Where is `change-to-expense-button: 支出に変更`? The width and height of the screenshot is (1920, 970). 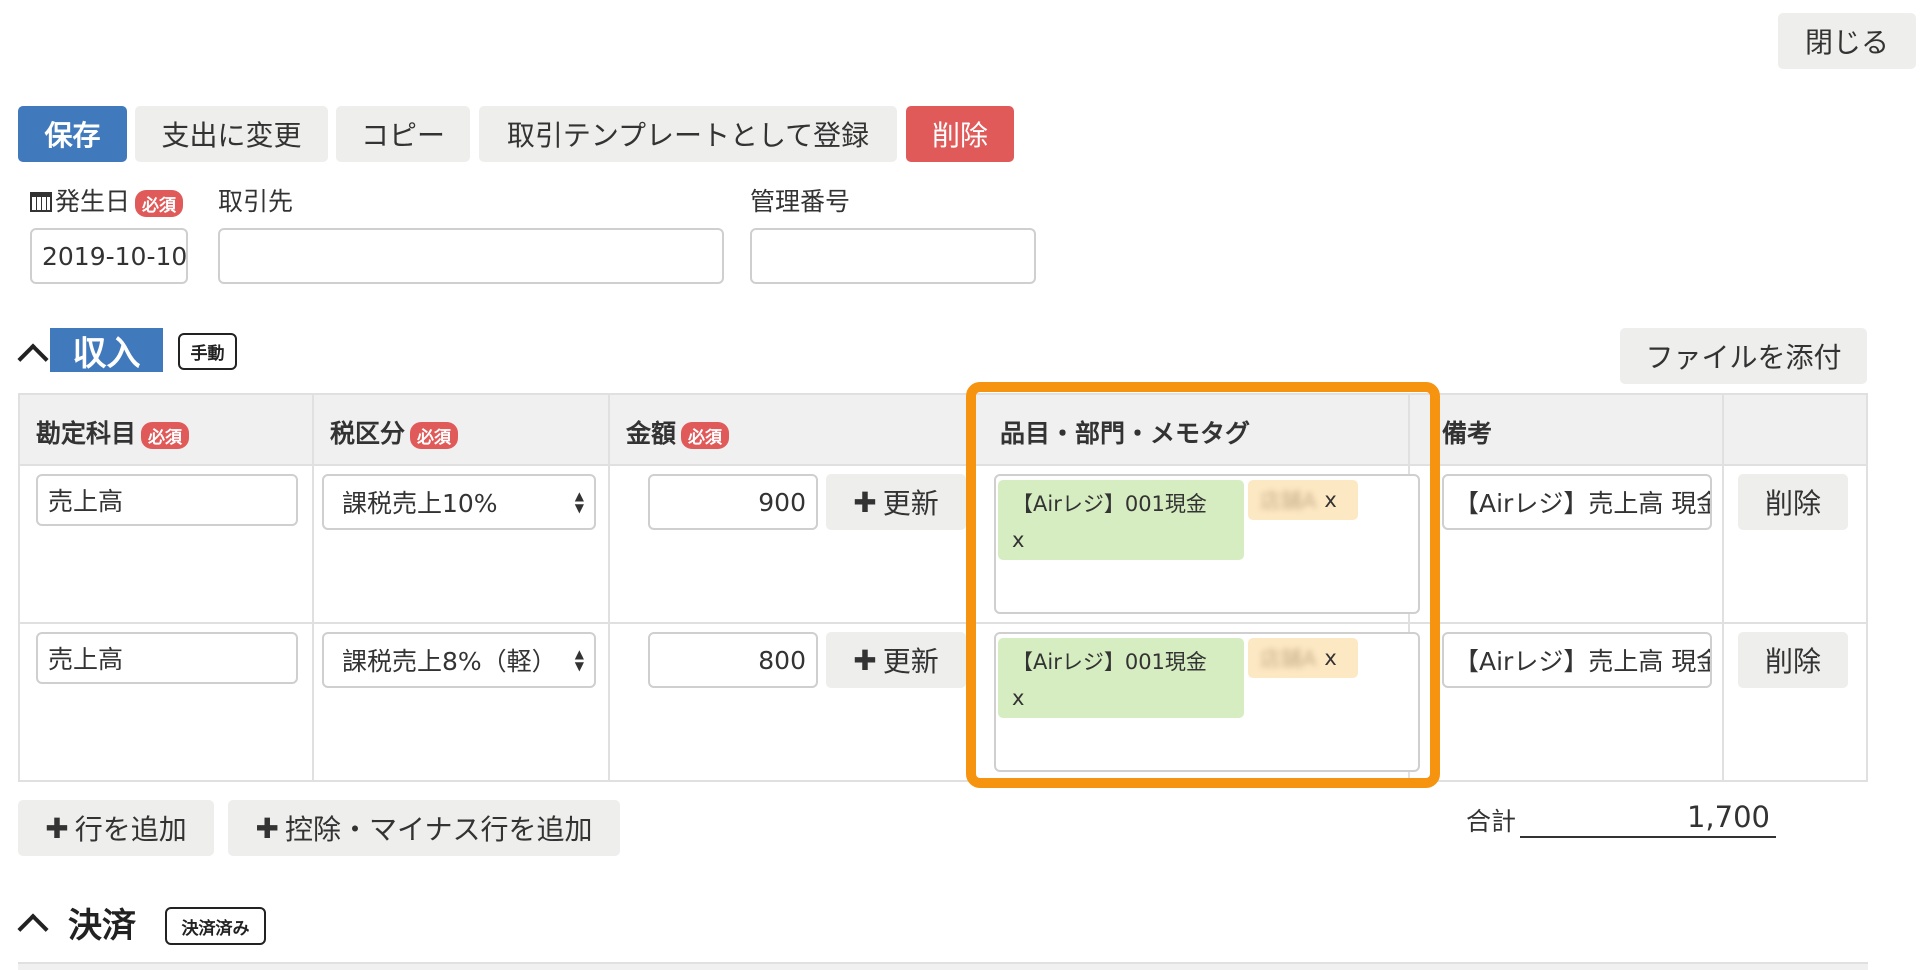 change-to-expense-button: 支出に変更 is located at coordinates (231, 134).